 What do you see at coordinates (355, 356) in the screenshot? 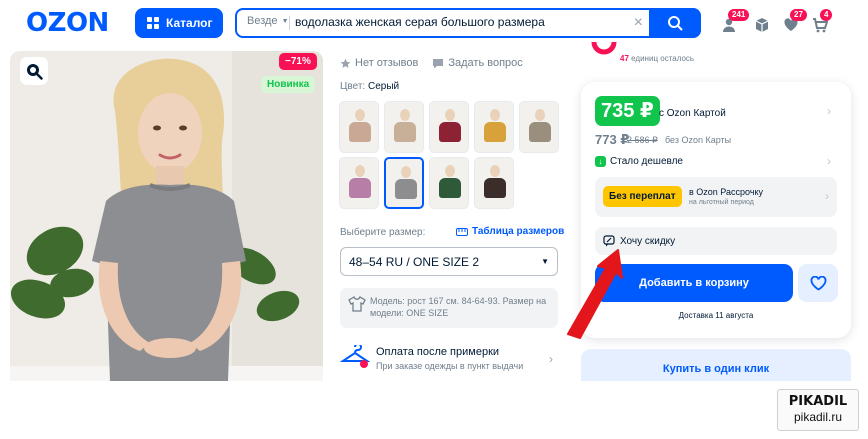
I see `hanger-icon` at bounding box center [355, 356].